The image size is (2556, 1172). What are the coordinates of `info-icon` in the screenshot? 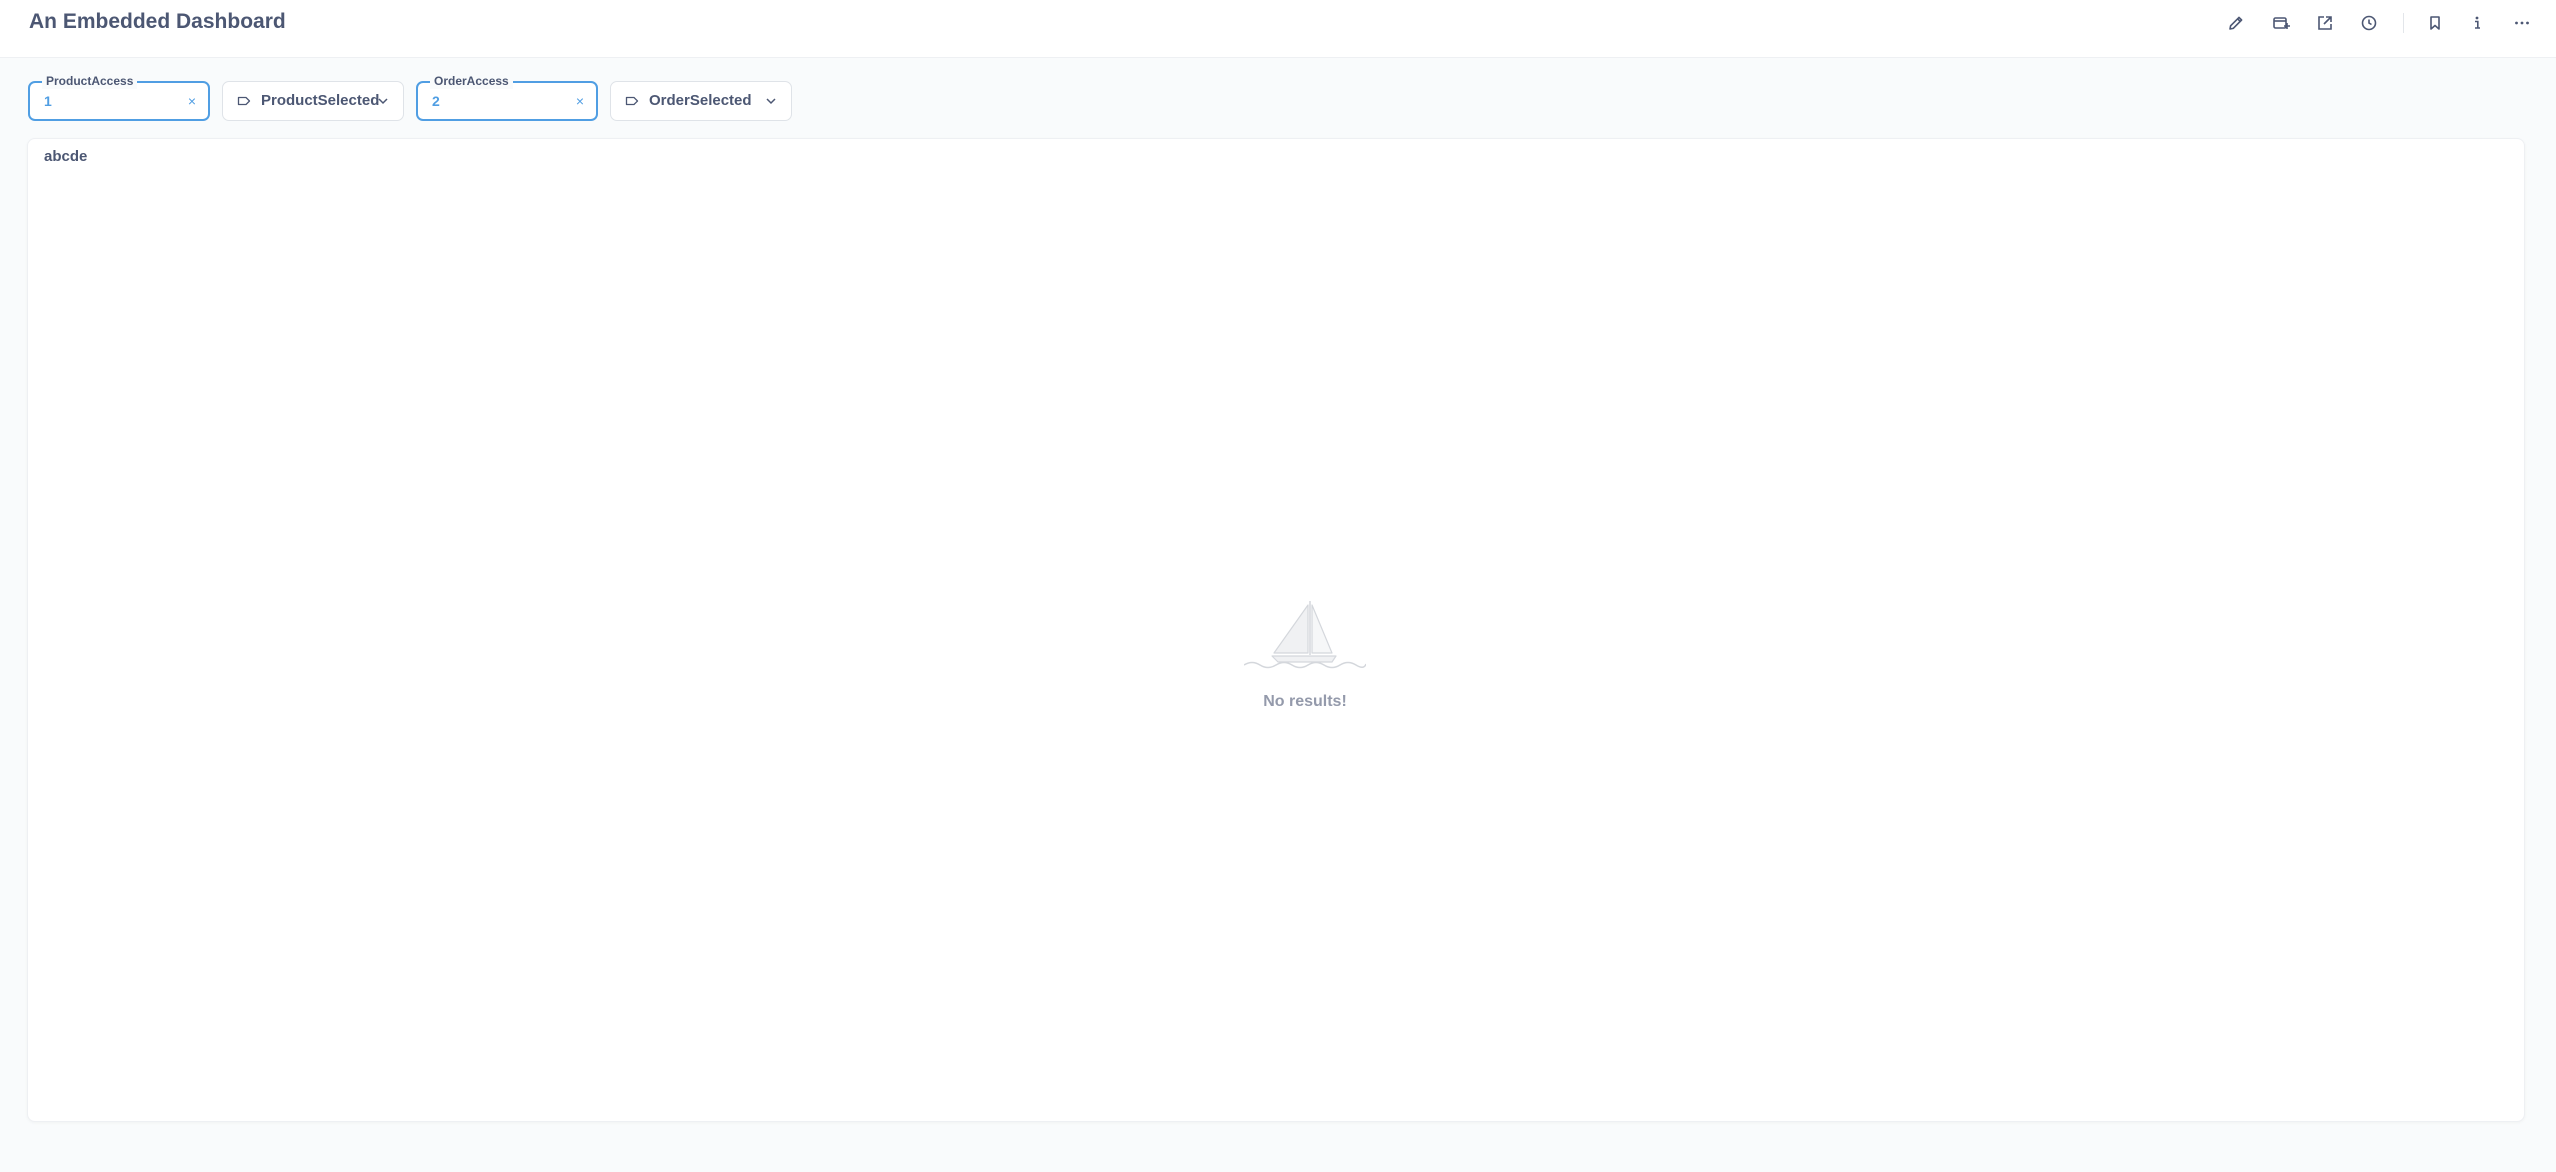 It's located at (2477, 22).